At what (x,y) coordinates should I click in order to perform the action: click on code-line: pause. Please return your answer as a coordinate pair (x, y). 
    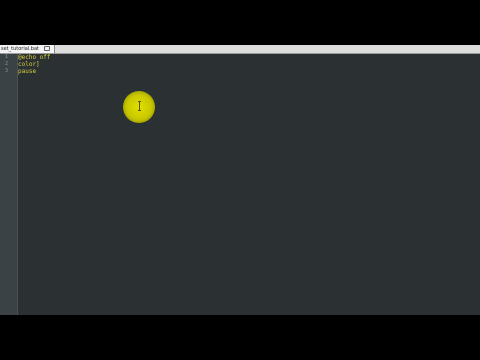
    Looking at the image, I should click on (27, 71).